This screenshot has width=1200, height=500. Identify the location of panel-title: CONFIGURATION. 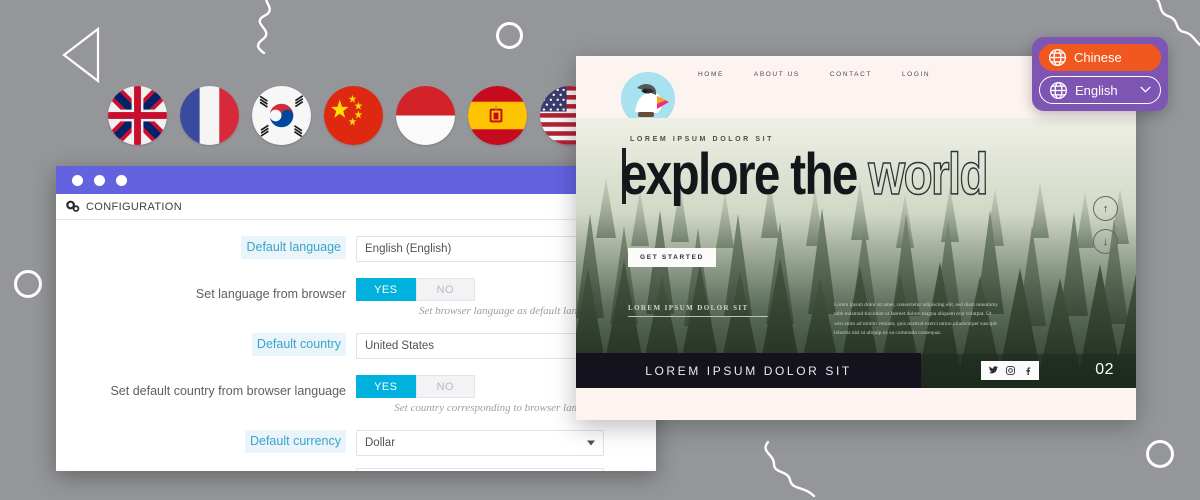
(134, 206).